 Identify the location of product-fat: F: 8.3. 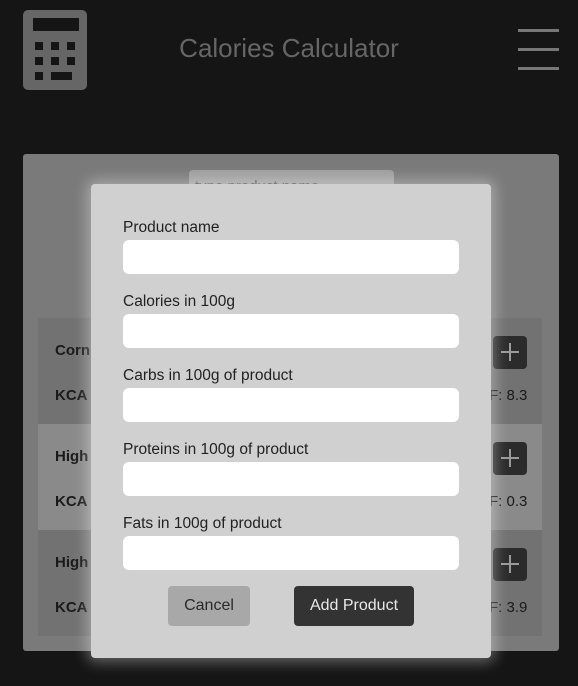
(508, 395).